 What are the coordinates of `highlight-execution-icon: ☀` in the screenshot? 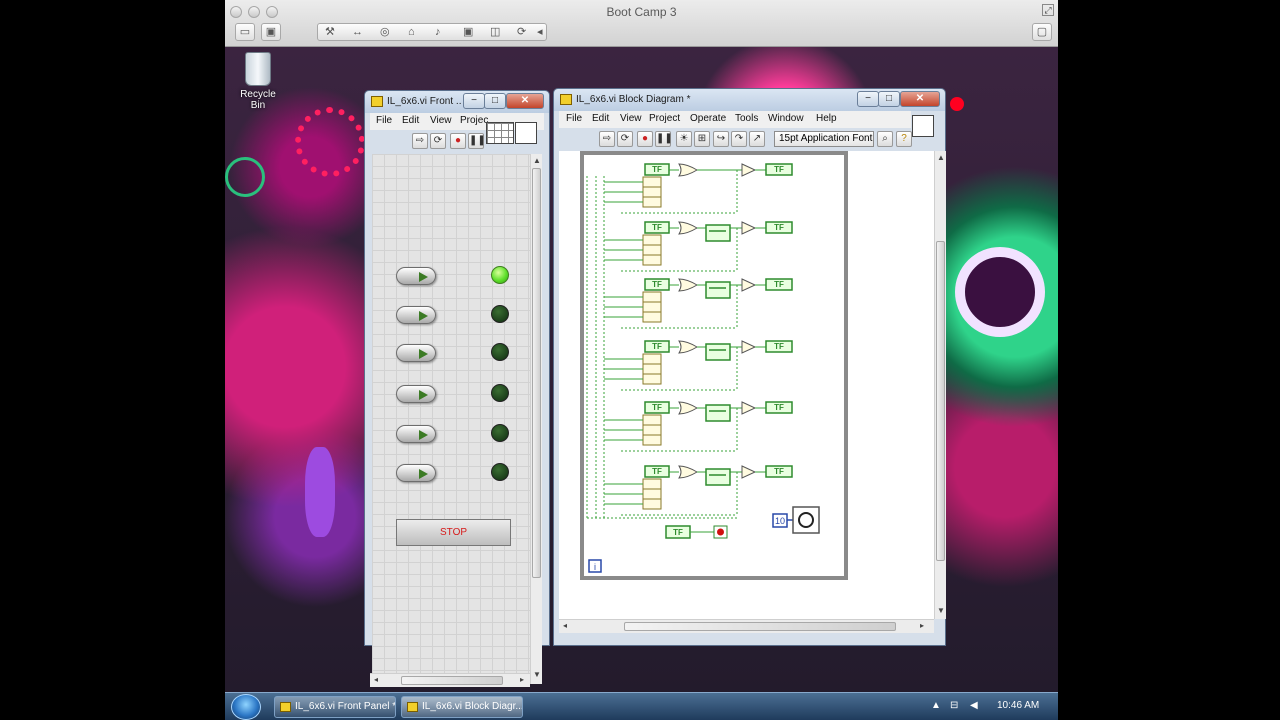 It's located at (684, 139).